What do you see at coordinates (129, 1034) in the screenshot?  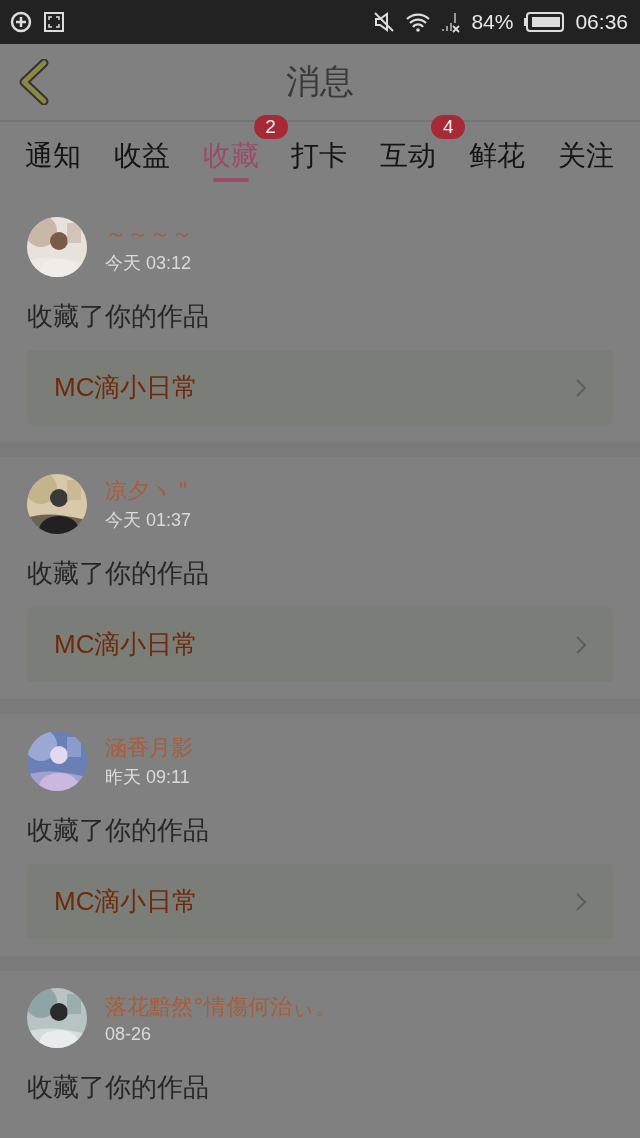 I see `message-time: 08-26` at bounding box center [129, 1034].